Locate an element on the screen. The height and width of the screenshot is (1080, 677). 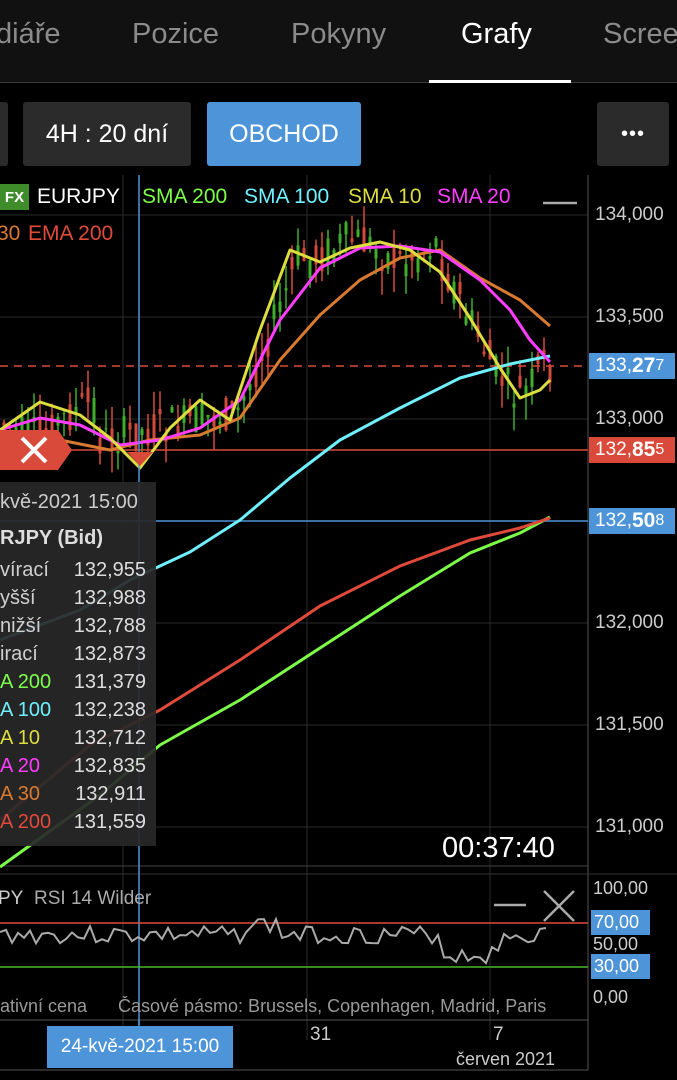
rsi-close-icon is located at coordinates (559, 906).